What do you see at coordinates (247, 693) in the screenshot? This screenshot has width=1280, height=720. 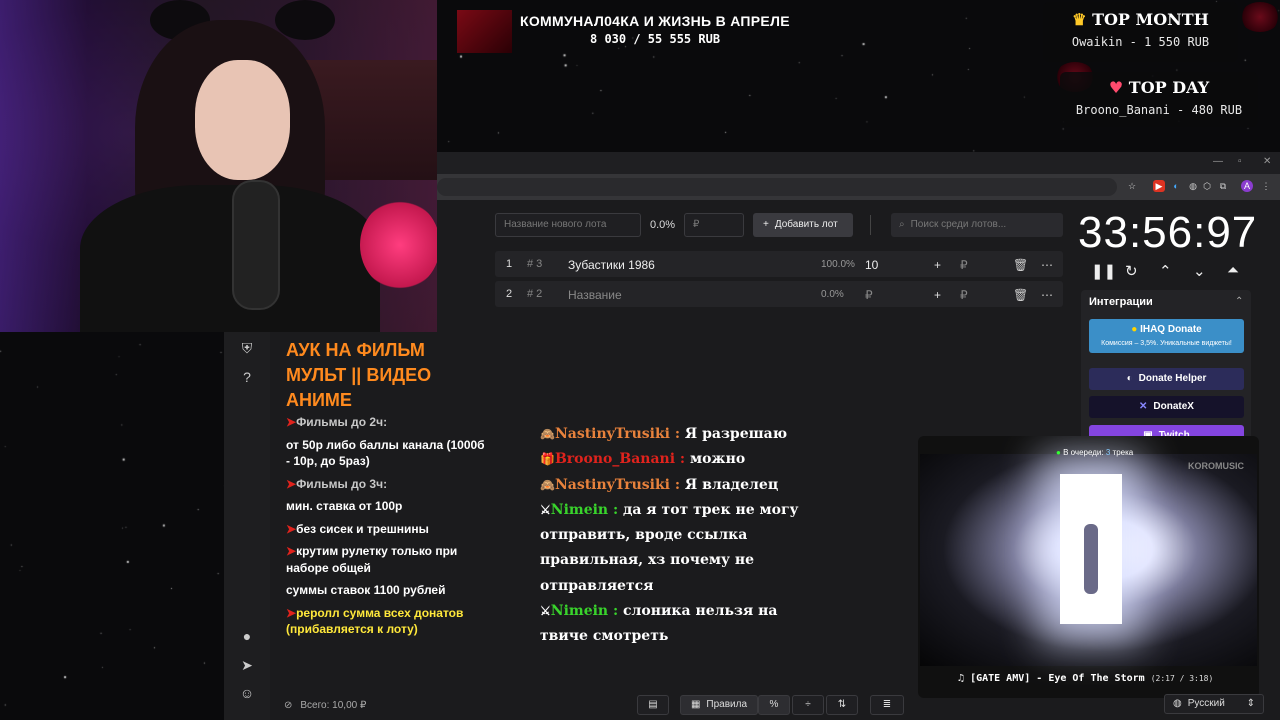 I see `discord-icon: ☺` at bounding box center [247, 693].